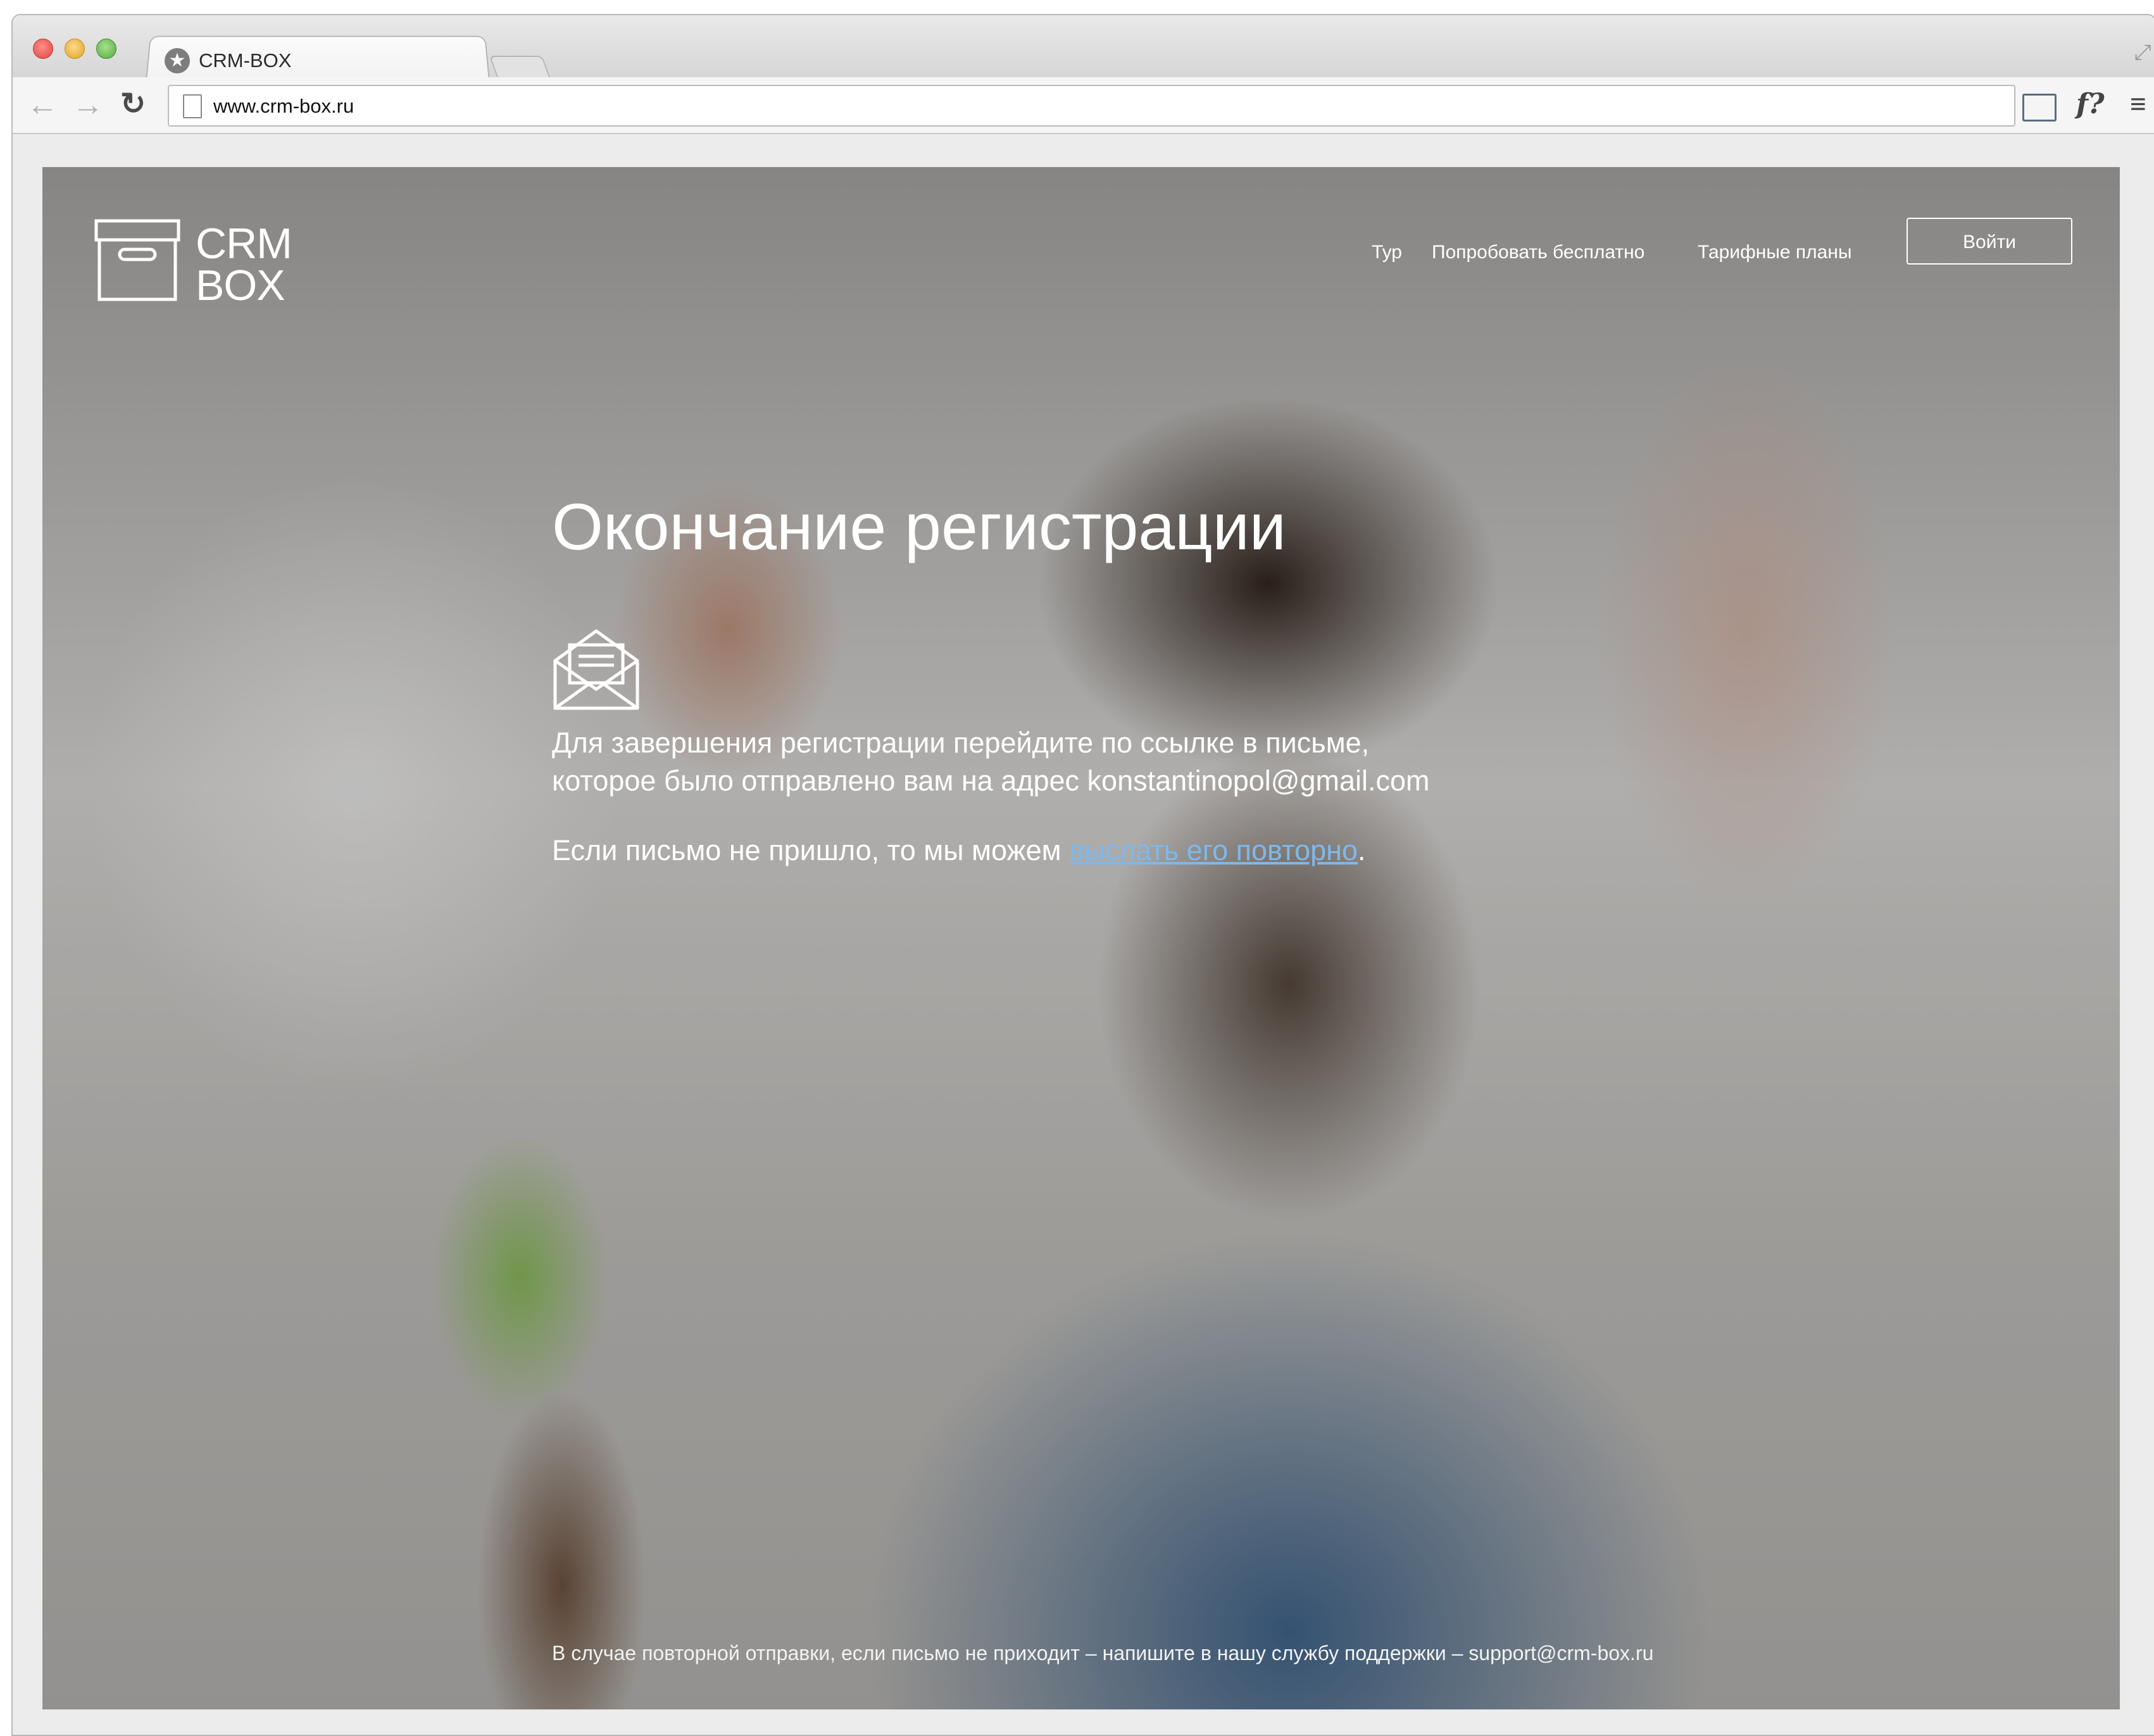 This screenshot has width=2154, height=1736. I want to click on minimize-window-button, so click(75, 49).